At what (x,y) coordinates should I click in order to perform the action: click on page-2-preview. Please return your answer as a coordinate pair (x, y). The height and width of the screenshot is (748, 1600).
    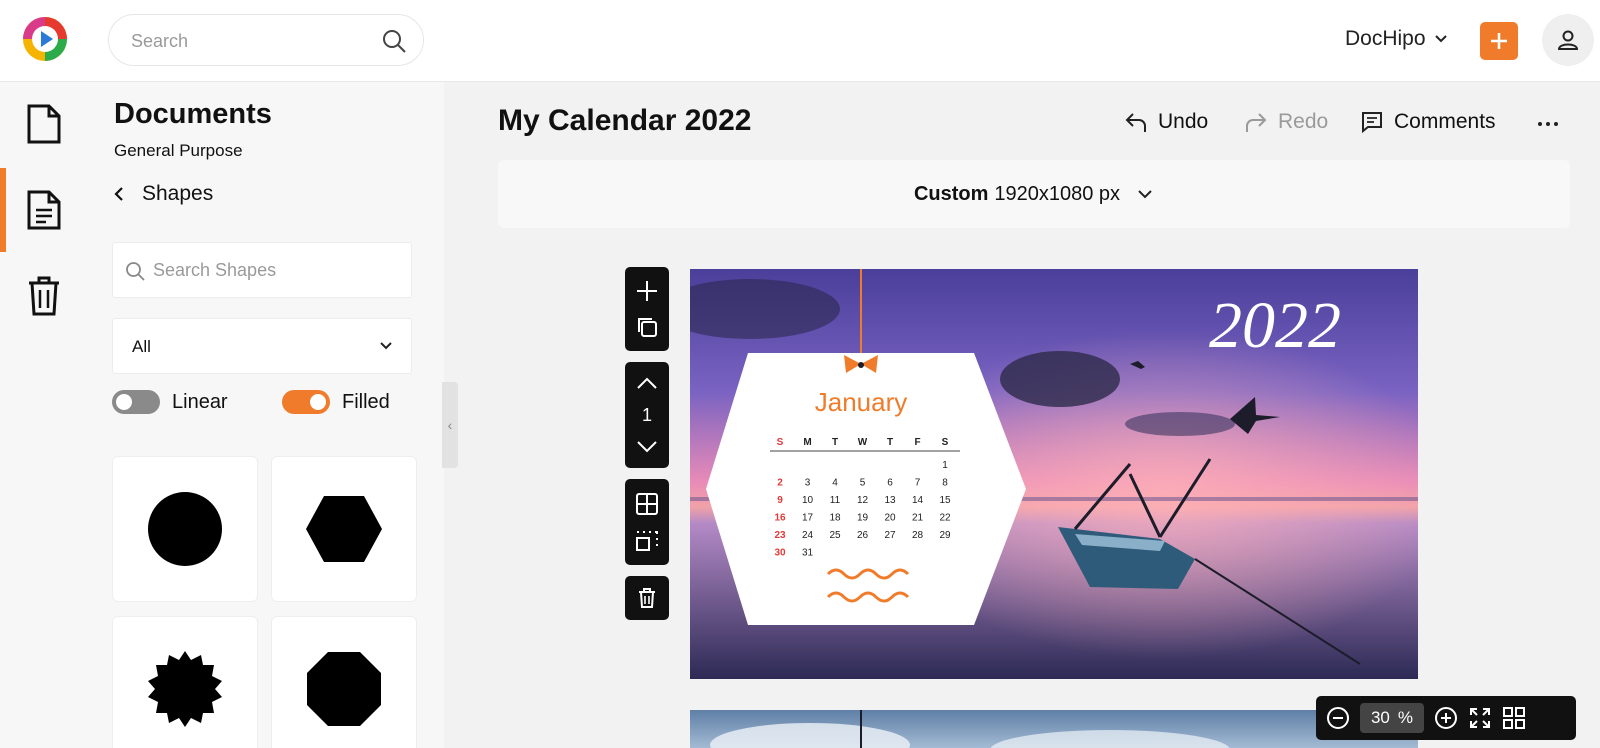
    Looking at the image, I should click on (1054, 729).